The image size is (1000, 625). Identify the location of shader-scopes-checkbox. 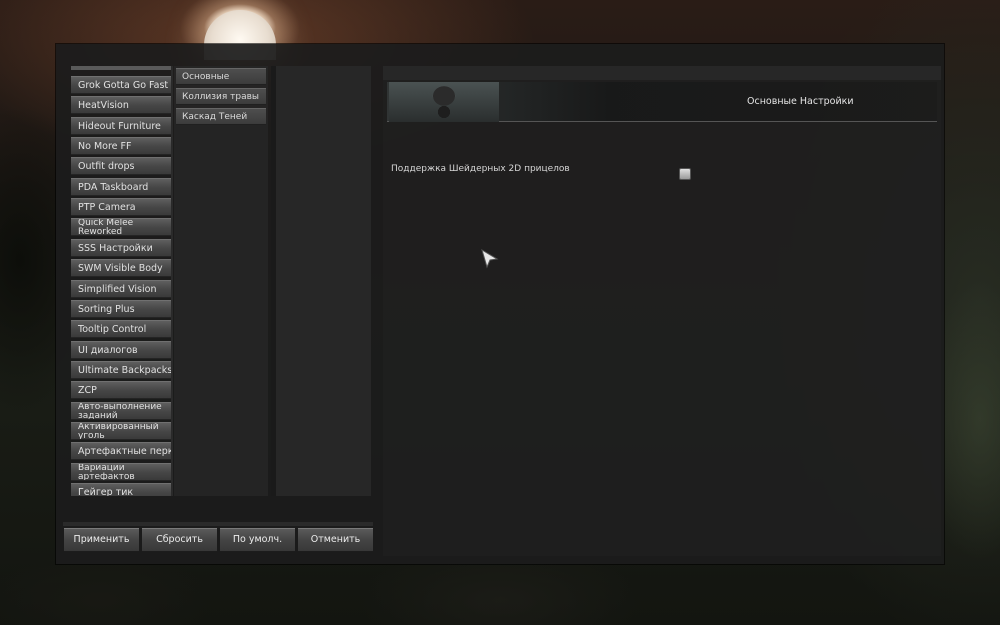
(685, 174).